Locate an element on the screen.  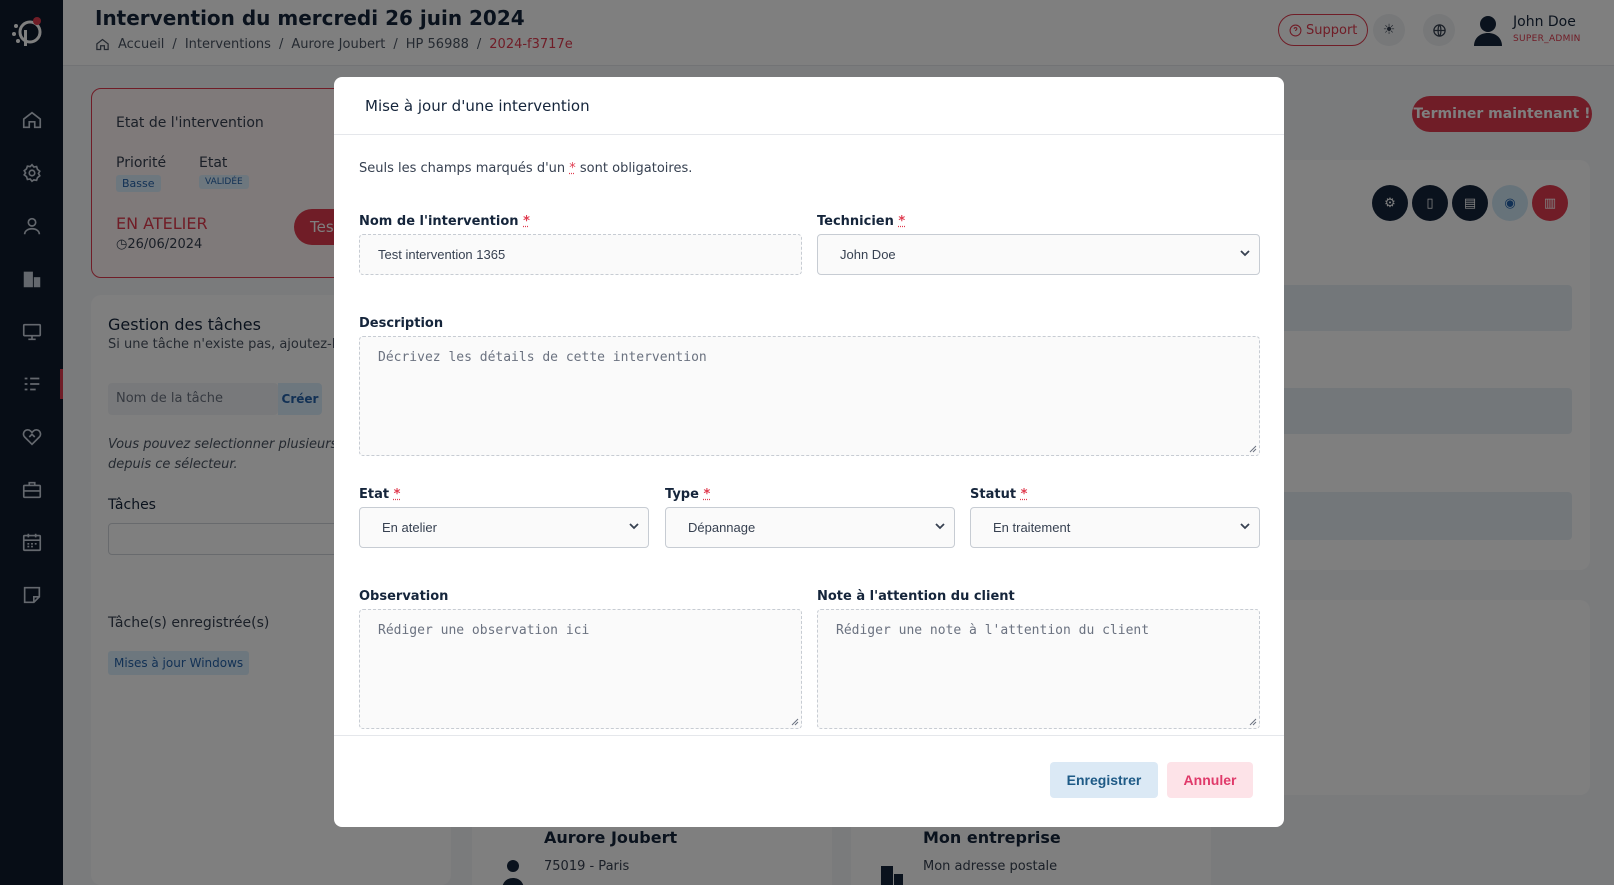
type-label: Type * is located at coordinates (687, 494).